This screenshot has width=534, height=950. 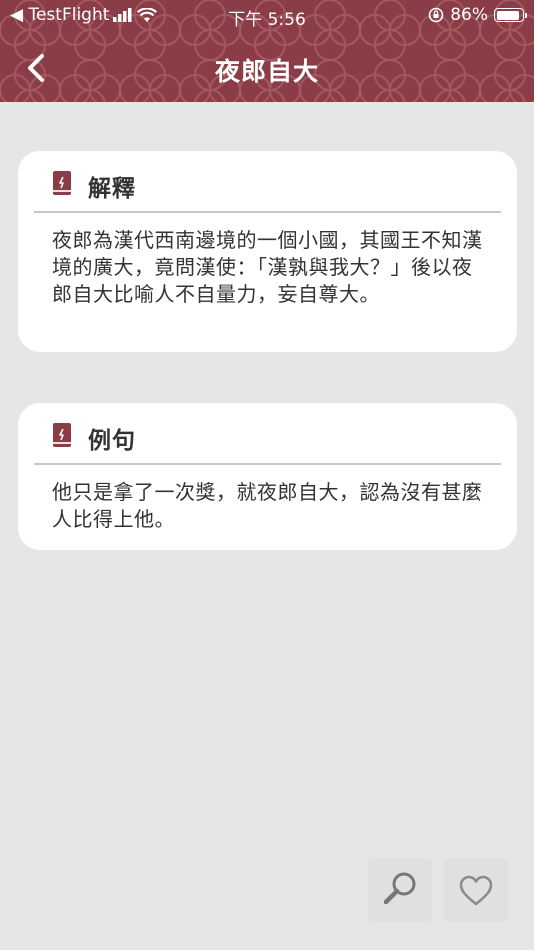 I want to click on example-card: 例句 他只是拿了一次獎，就夜郎自大，認為沒有甚麼人比得上他。, so click(x=267, y=476).